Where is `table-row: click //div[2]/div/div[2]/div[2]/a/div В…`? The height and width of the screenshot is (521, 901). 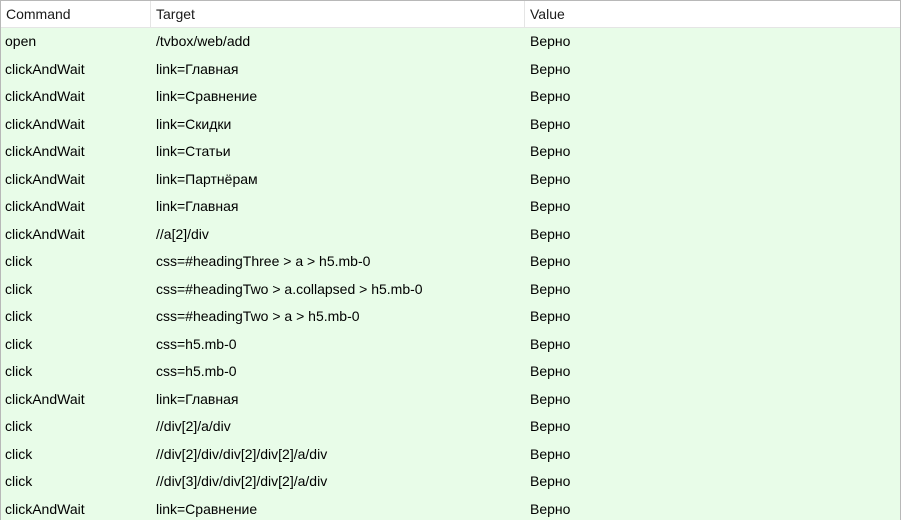 table-row: click //div[2]/div/div[2]/div[2]/a/div В… is located at coordinates (450, 454).